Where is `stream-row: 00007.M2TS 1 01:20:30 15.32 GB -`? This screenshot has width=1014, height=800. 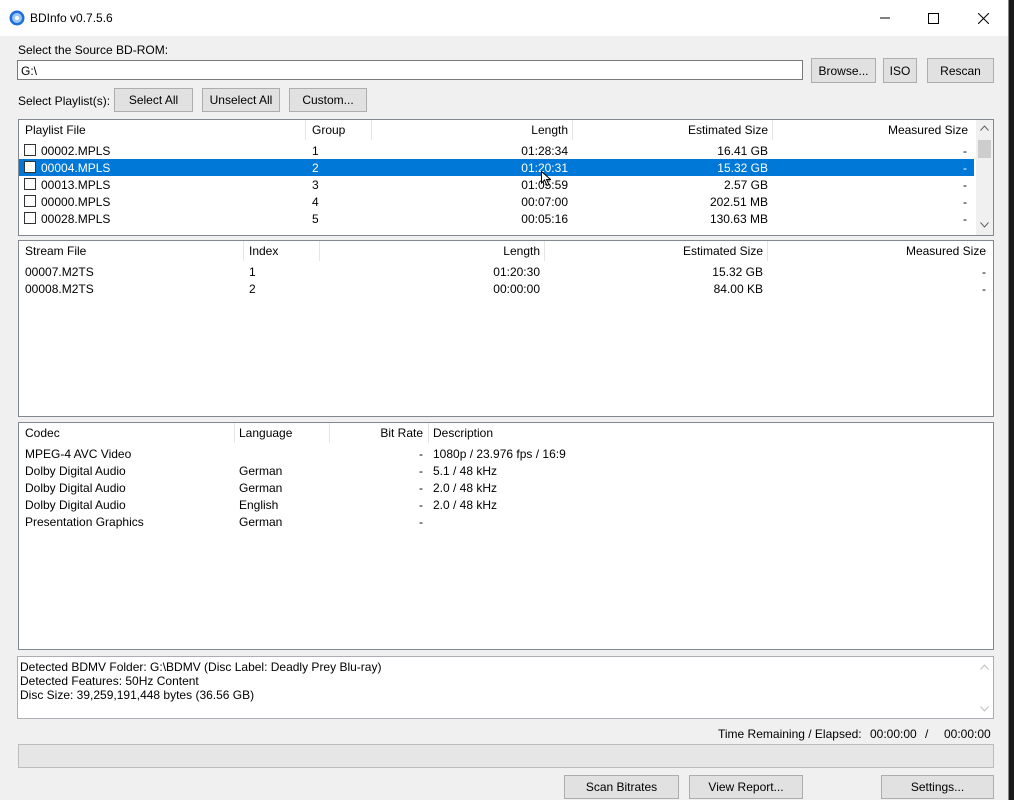
stream-row: 00007.M2TS 1 01:20:30 15.32 GB - is located at coordinates (506, 271).